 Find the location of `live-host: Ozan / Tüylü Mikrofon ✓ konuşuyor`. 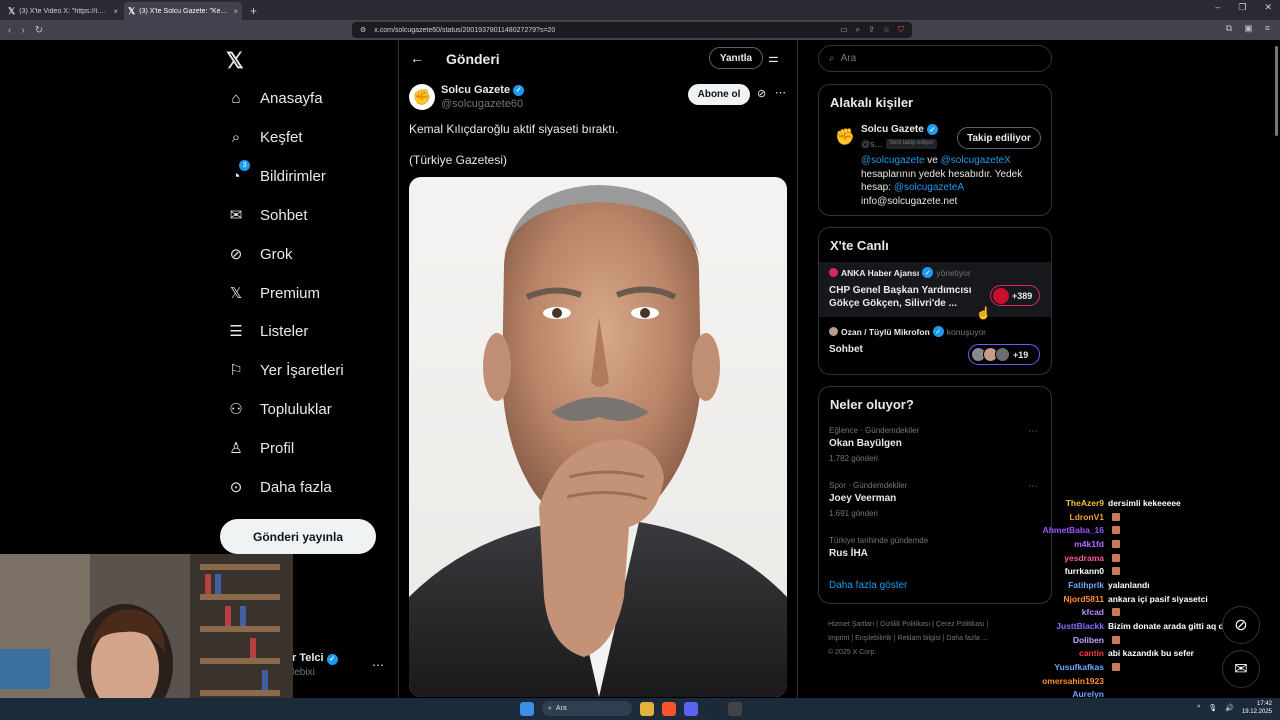

live-host: Ozan / Tüylü Mikrofon ✓ konuşuyor is located at coordinates (907, 331).